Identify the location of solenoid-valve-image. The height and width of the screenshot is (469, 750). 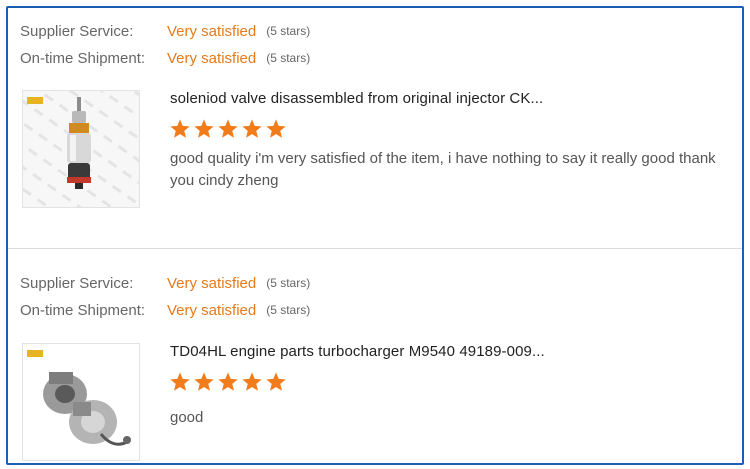
(81, 149).